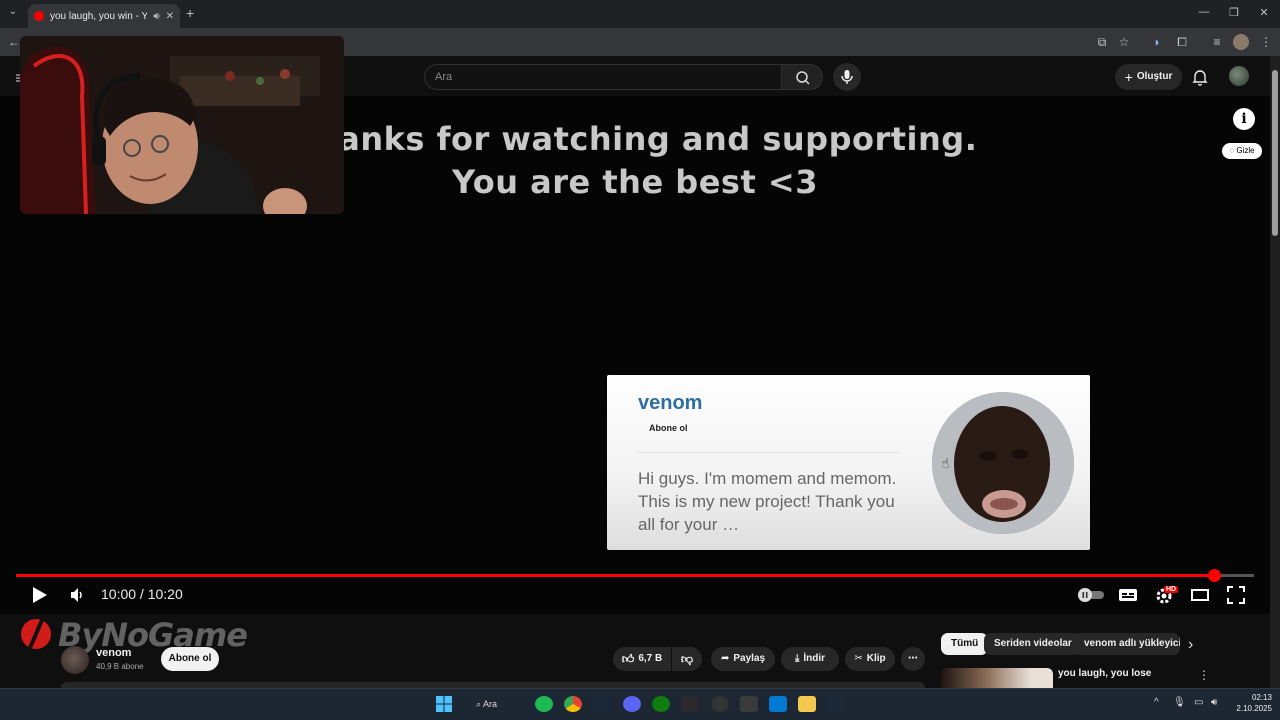 This screenshot has width=1280, height=720. What do you see at coordinates (1250, 703) in the screenshot?
I see `taskbar-clock: 02:13 2.10.2025` at bounding box center [1250, 703].